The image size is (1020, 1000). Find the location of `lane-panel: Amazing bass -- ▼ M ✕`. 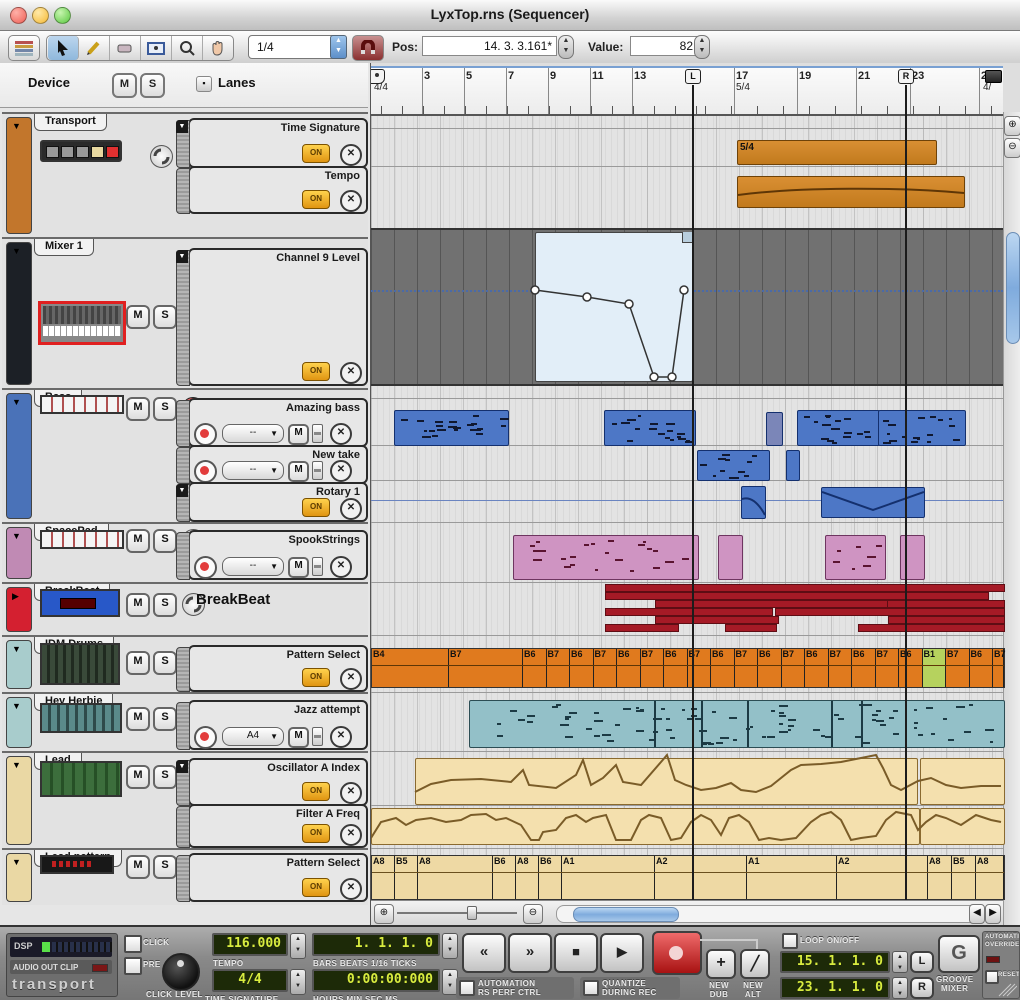

lane-panel: Amazing bass -- ▼ M ✕ is located at coordinates (272, 422).